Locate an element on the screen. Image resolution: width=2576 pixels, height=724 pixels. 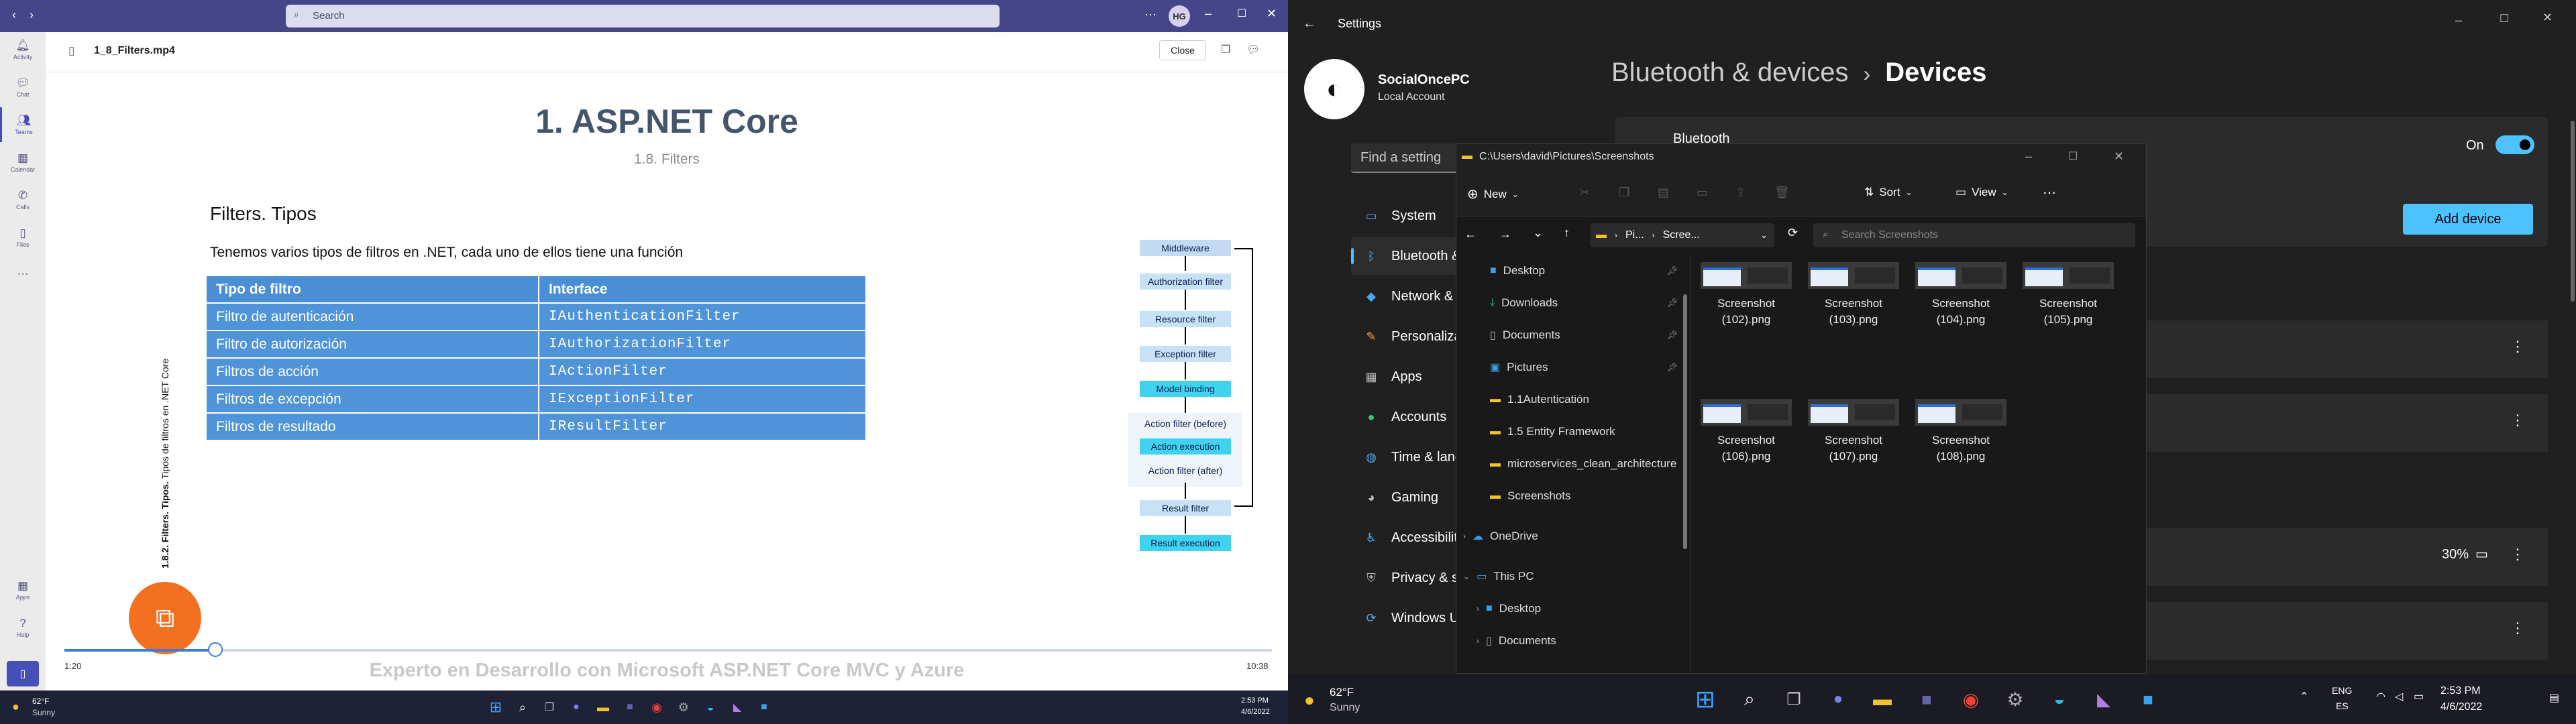
nav-item-folder: ▬ microservices_clean_architecture is located at coordinates (1587, 464).